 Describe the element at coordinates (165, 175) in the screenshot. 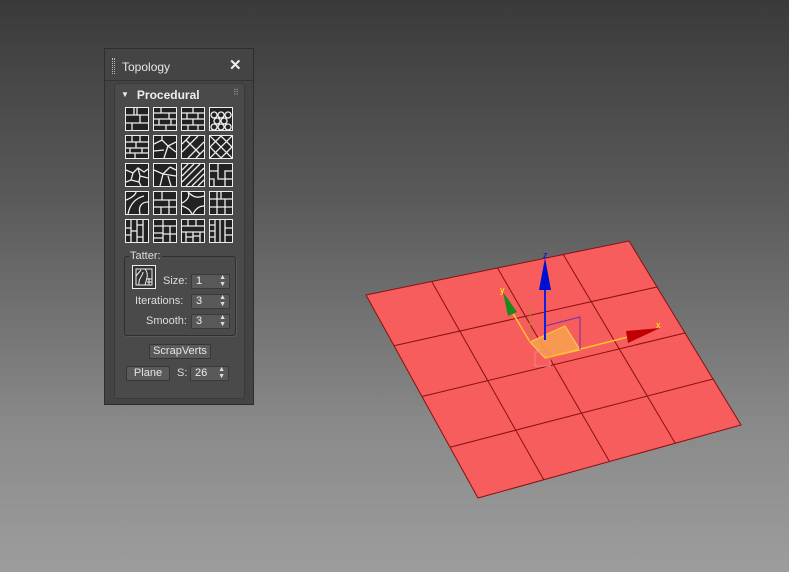

I see `procedural-tile-10-icon` at that location.